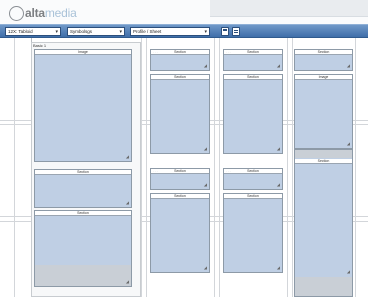 Image resolution: width=368 pixels, height=297 pixels. What do you see at coordinates (289, 8) in the screenshot?
I see `header-strip` at bounding box center [289, 8].